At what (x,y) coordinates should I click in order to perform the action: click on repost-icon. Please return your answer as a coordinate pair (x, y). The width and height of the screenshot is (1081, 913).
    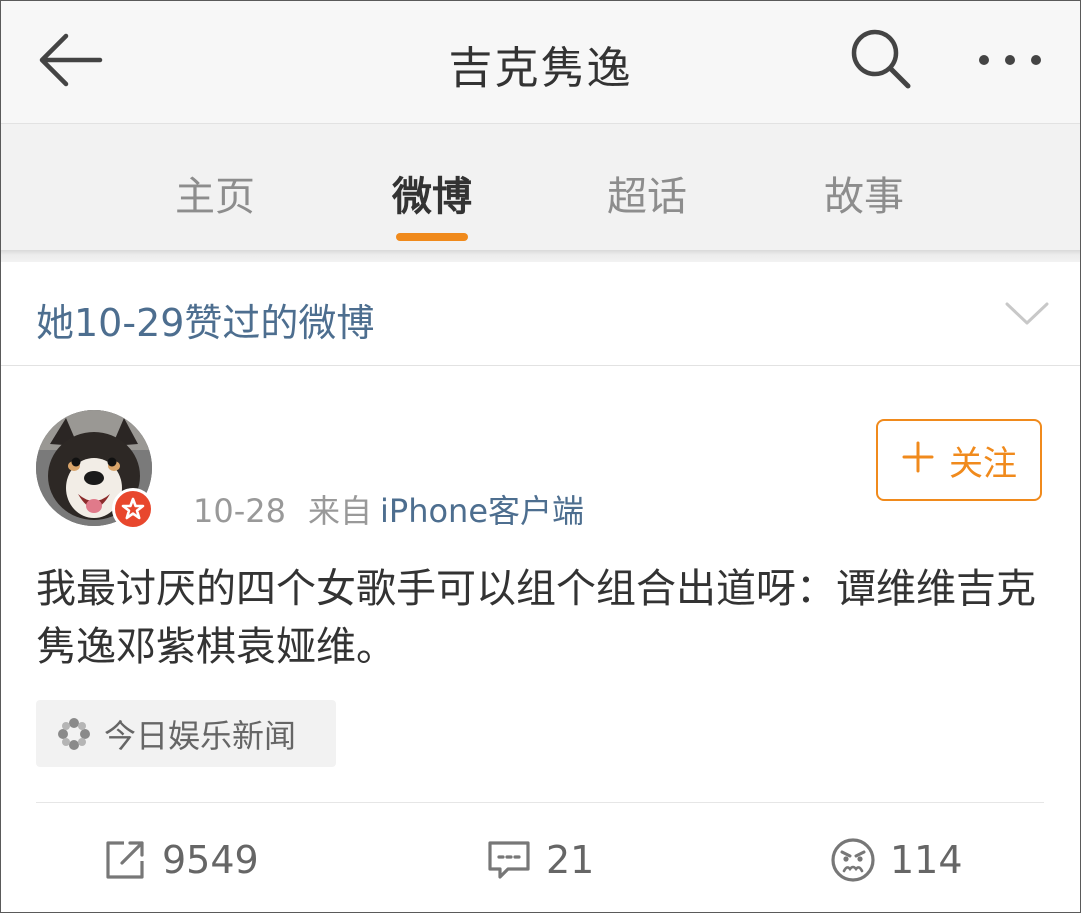
    Looking at the image, I should click on (125, 860).